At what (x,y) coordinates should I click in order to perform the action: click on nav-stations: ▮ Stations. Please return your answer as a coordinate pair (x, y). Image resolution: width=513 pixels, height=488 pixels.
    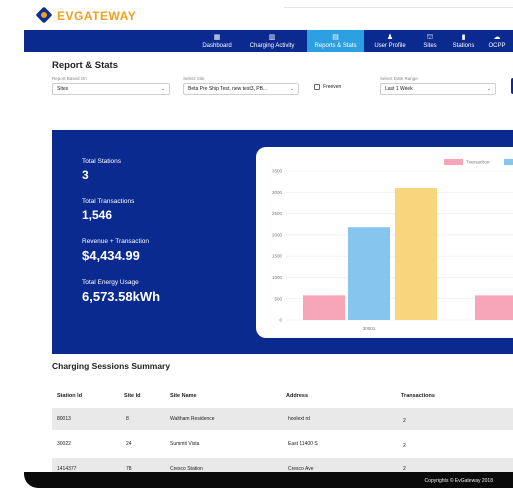
    Looking at the image, I should click on (463, 41).